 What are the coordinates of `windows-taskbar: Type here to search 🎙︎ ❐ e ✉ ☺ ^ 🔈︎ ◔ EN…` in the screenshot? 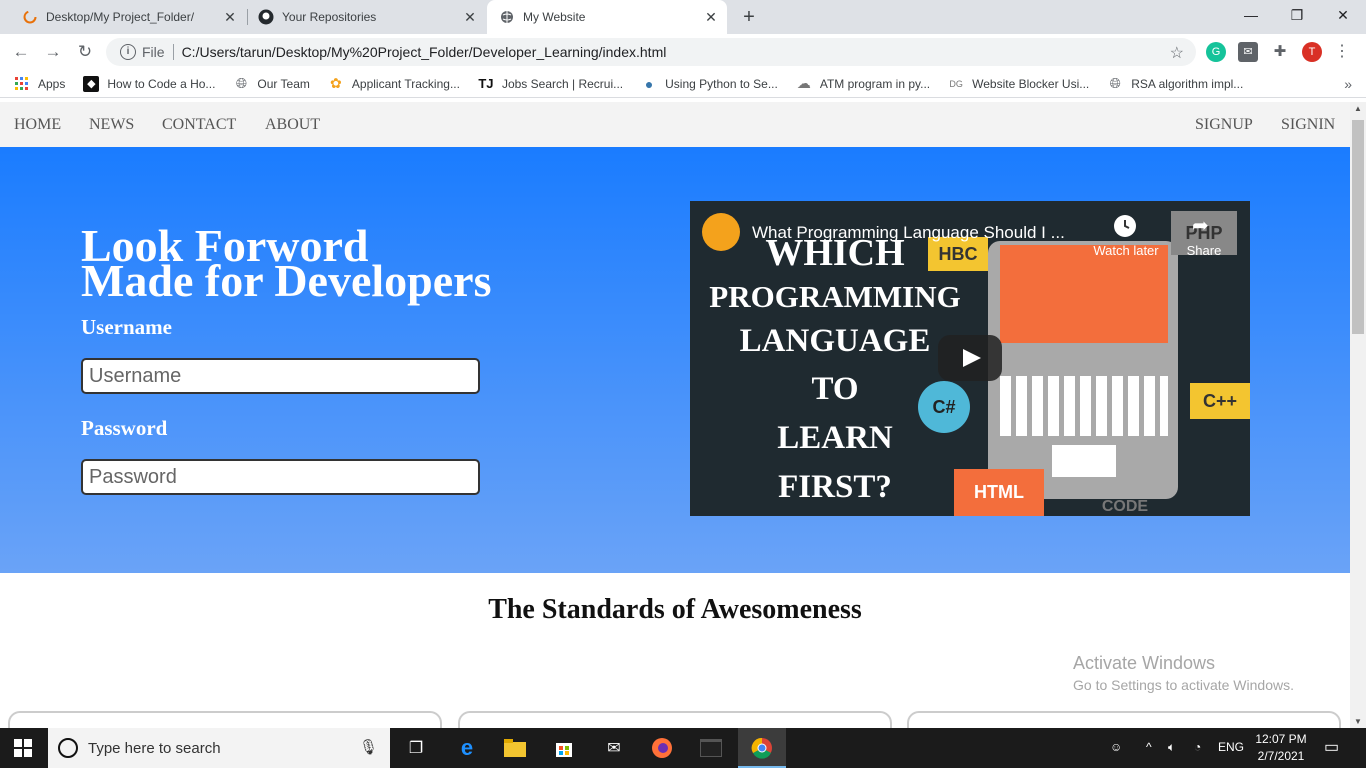 It's located at (683, 748).